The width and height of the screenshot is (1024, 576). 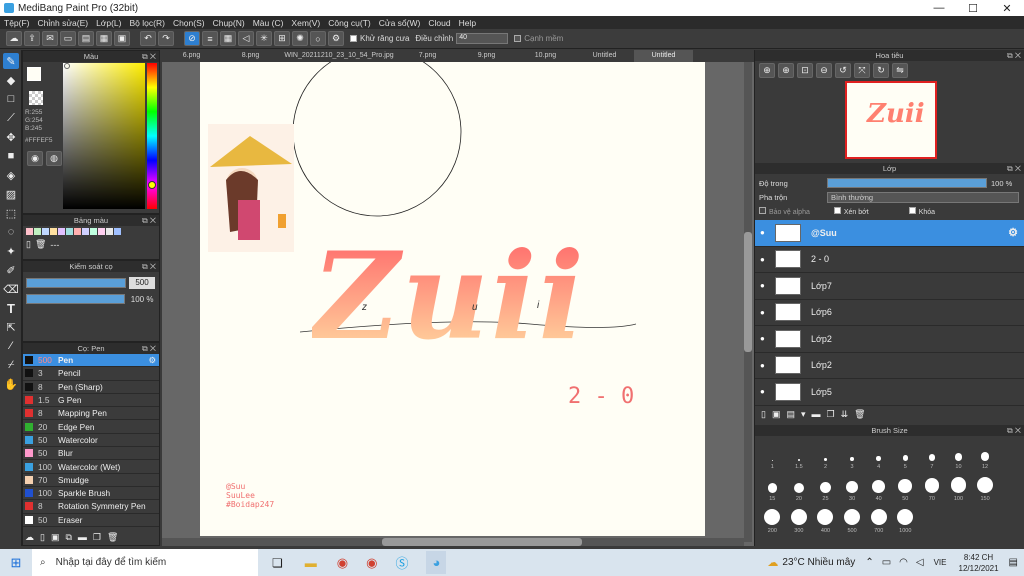 What do you see at coordinates (979, 563) in the screenshot?
I see `clock: 8:42 CH 12/12/2021` at bounding box center [979, 563].